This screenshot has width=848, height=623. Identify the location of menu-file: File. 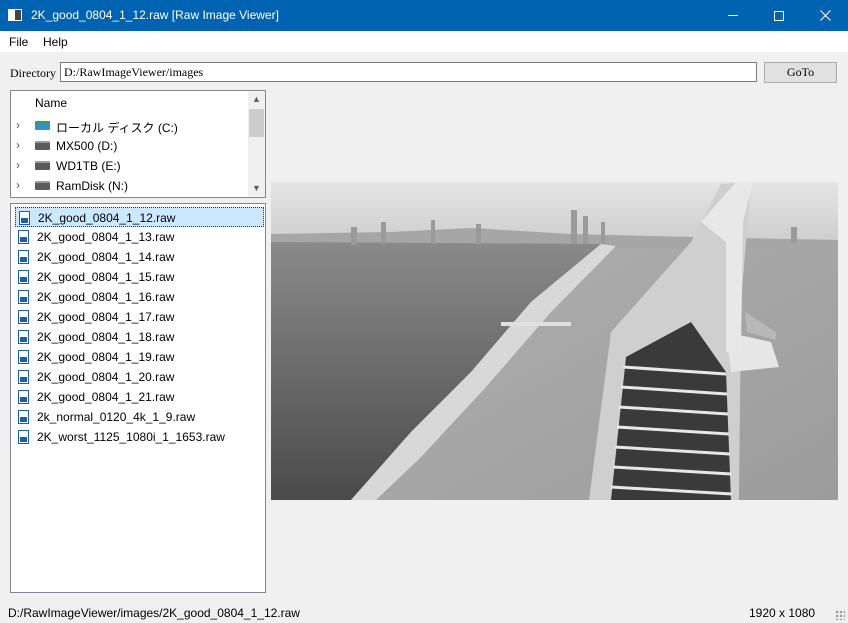
(18, 42).